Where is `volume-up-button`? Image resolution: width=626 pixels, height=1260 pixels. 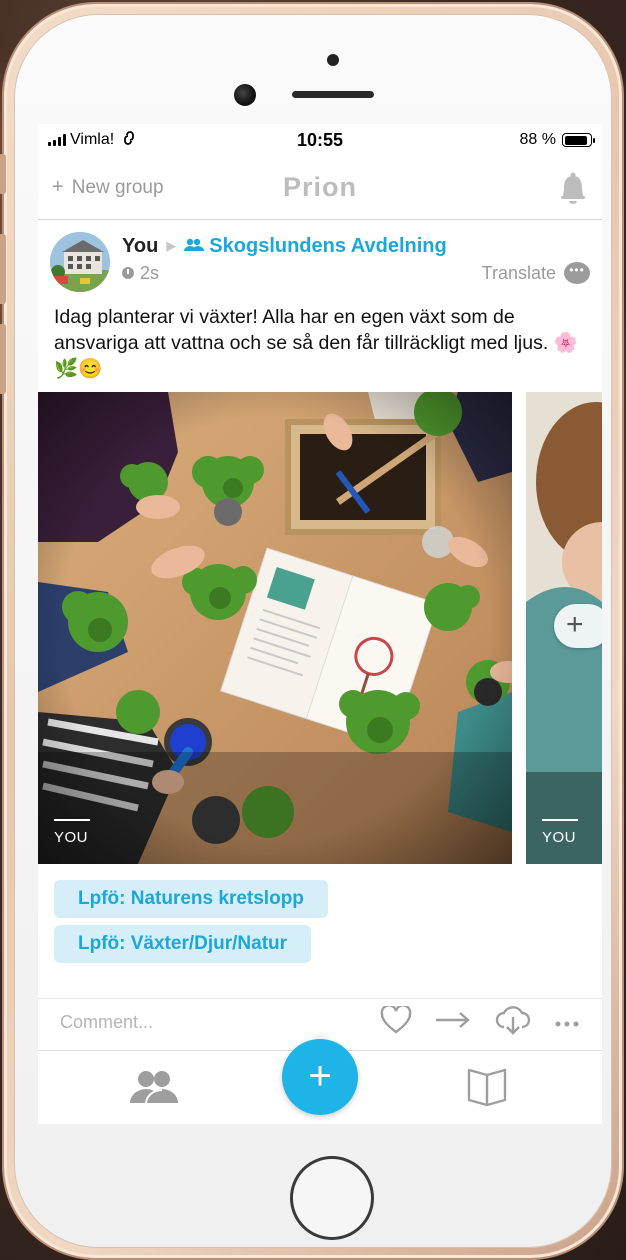 volume-up-button is located at coordinates (3, 269).